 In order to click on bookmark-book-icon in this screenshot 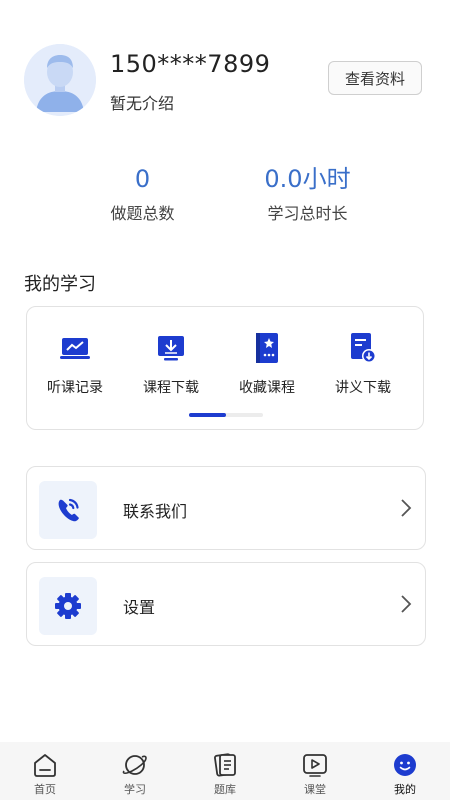, I will do `click(267, 348)`.